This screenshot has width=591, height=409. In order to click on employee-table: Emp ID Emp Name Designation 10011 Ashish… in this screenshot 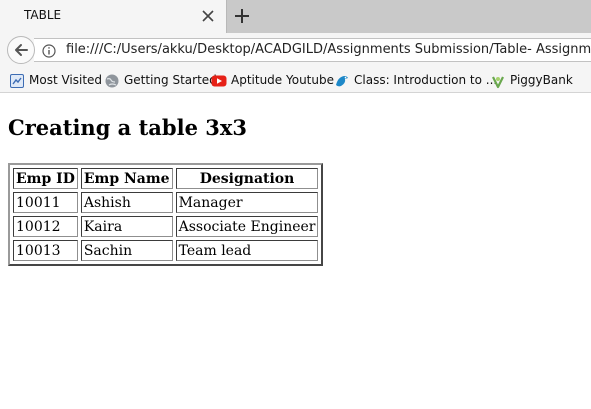, I will do `click(166, 214)`.